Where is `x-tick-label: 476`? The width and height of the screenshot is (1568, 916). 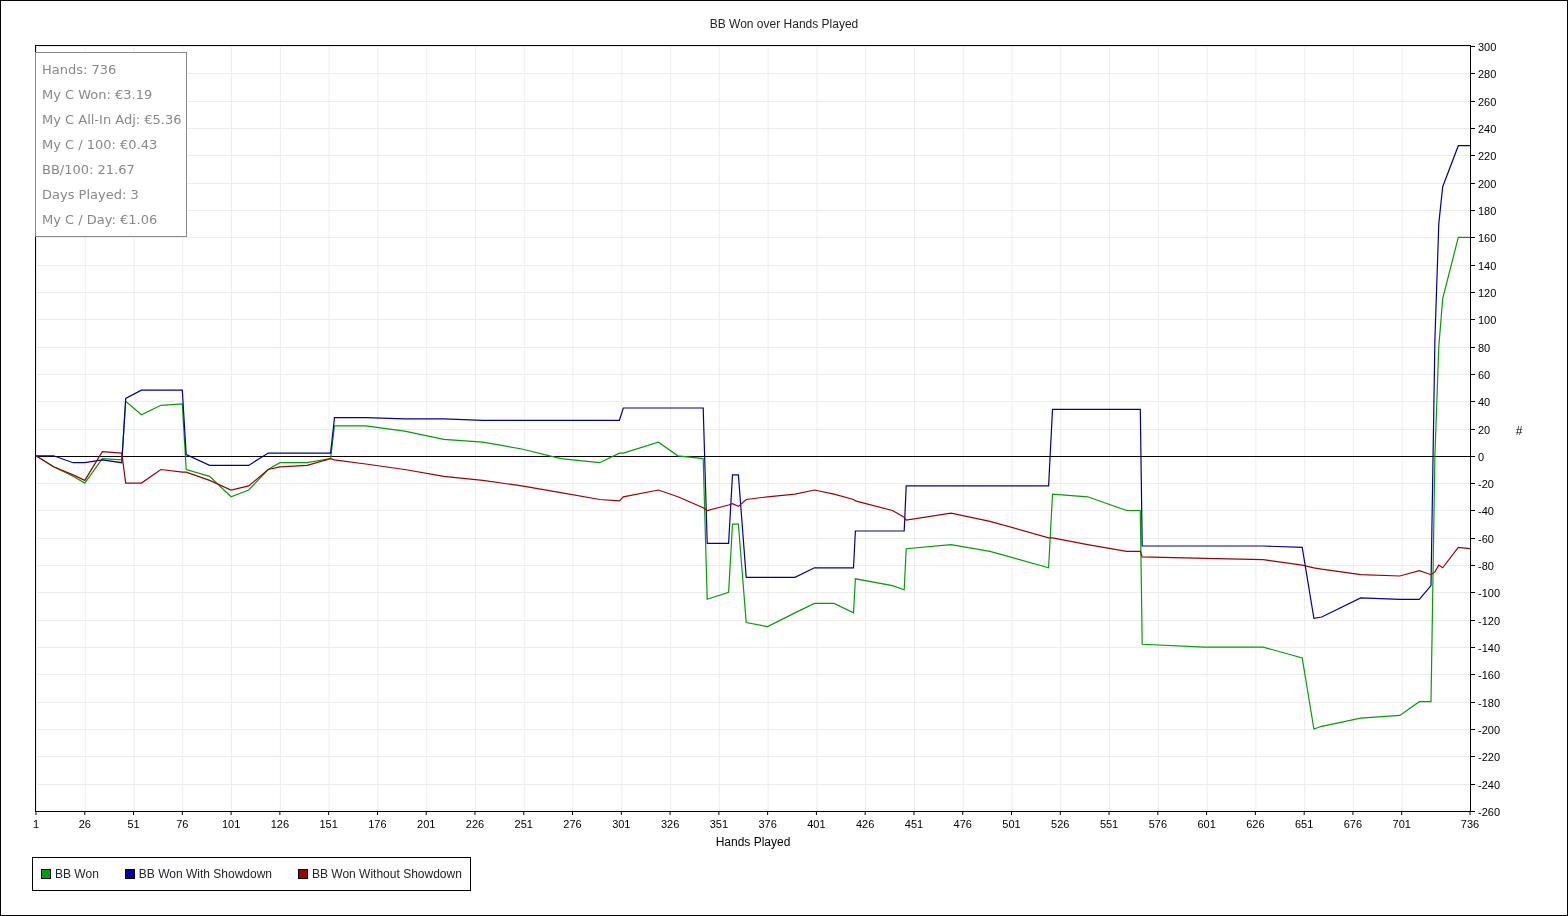
x-tick-label: 476 is located at coordinates (962, 824).